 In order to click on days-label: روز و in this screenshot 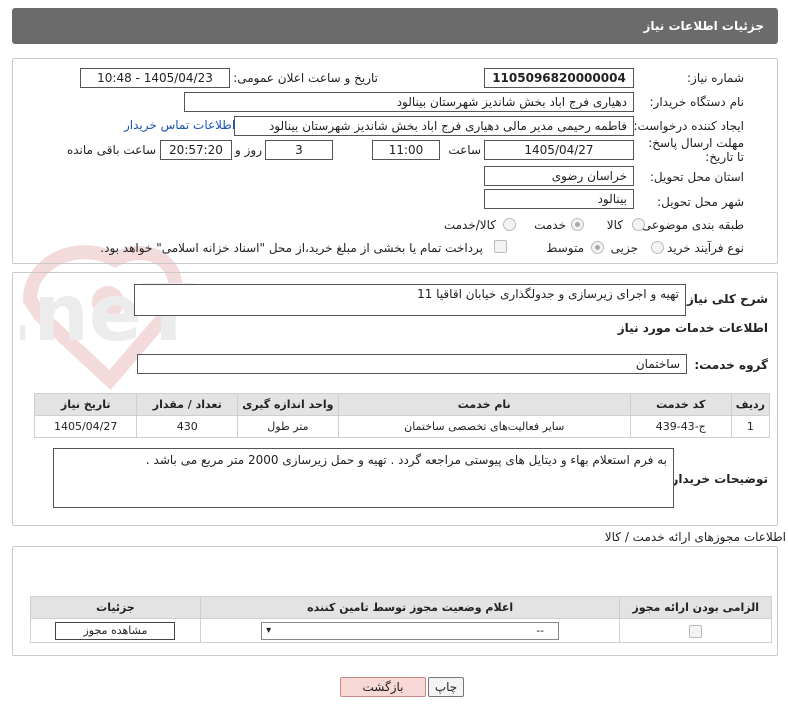, I will do `click(248, 150)`.